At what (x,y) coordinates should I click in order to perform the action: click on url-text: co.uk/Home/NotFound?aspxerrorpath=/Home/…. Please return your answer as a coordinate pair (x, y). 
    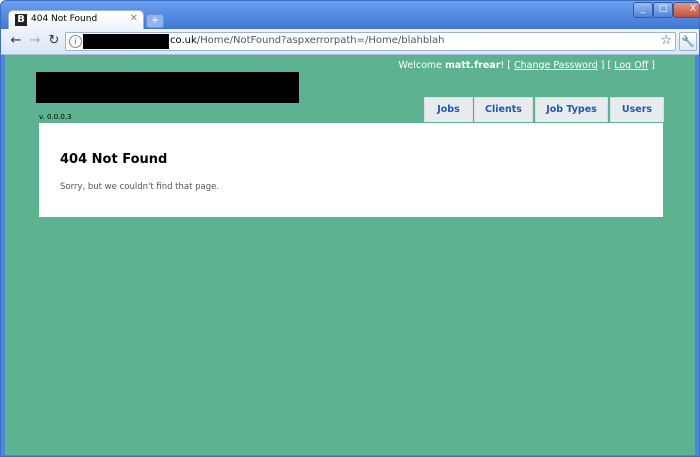
    Looking at the image, I should click on (307, 40).